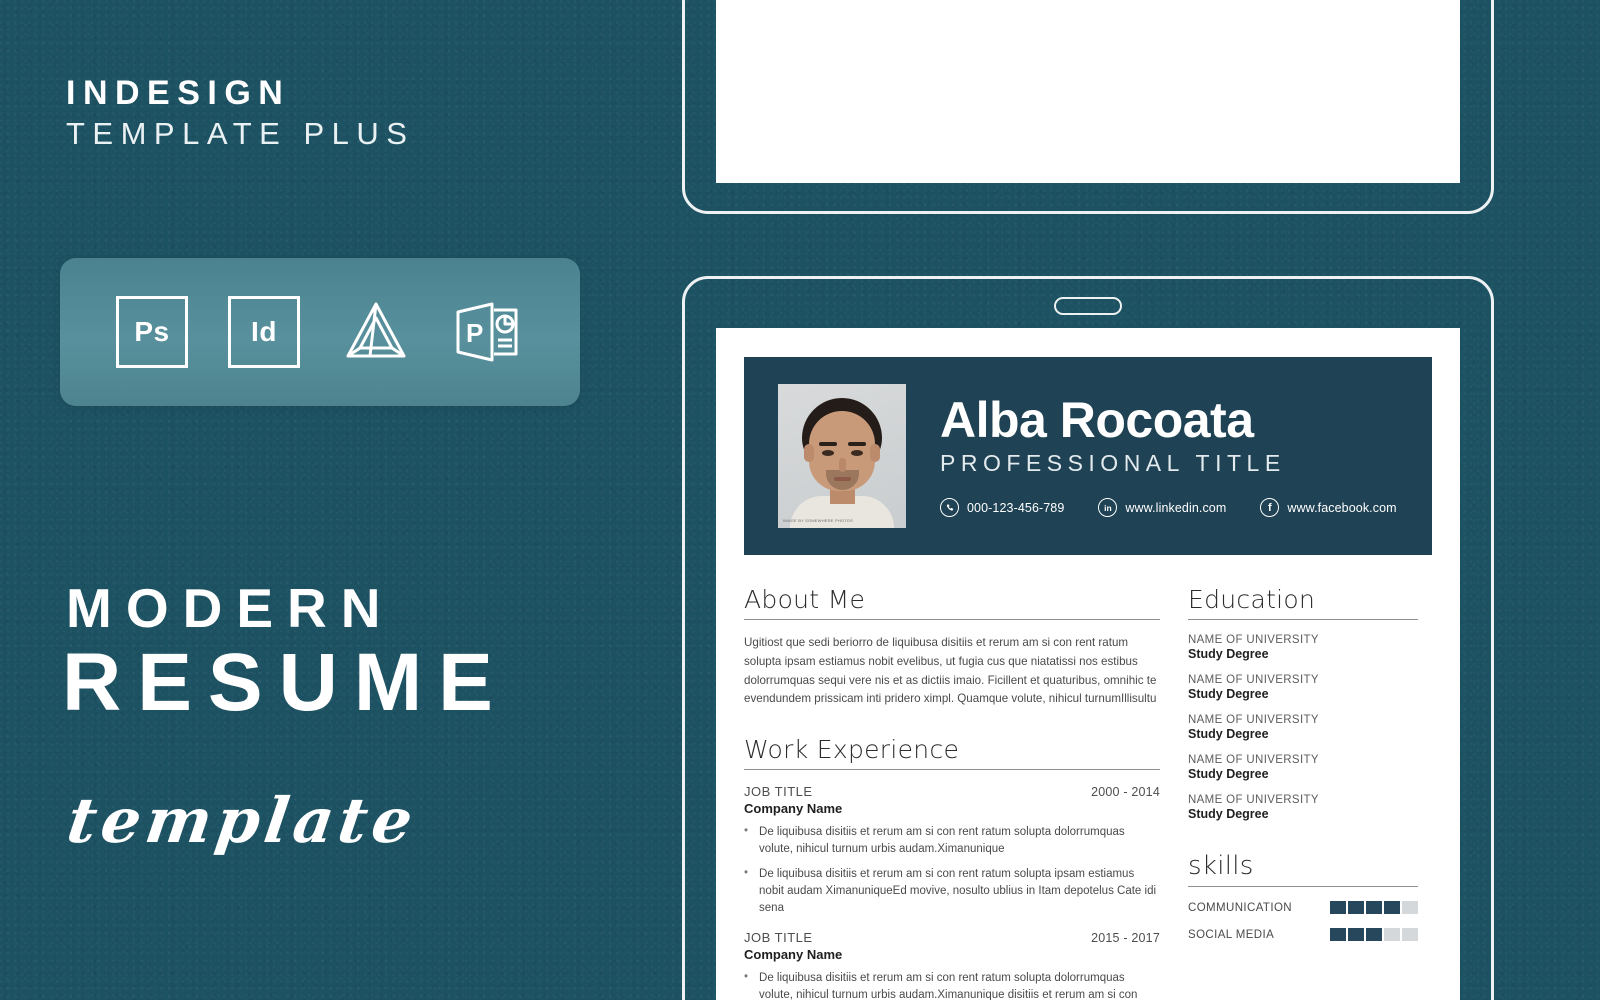 The image size is (1600, 1000). I want to click on skill-row: SOCIAL MEDIA, so click(1303, 934).